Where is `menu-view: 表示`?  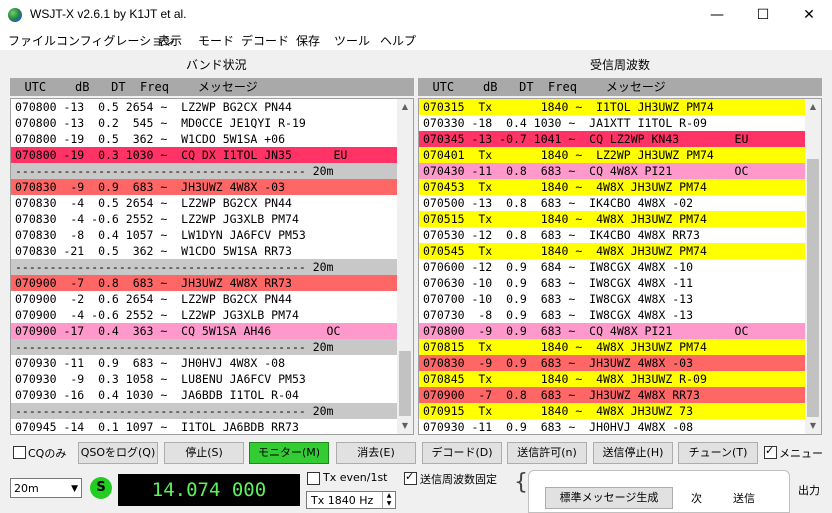 menu-view: 表示 is located at coordinates (170, 40).